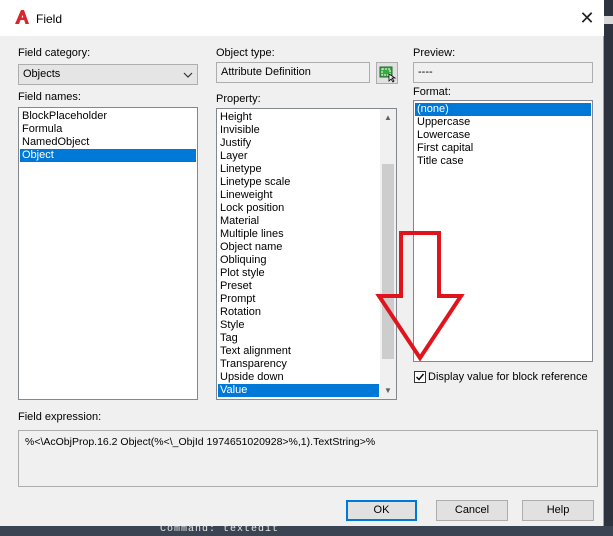 This screenshot has width=613, height=536. Describe the element at coordinates (298, 312) in the screenshot. I see `list-item: Rotation` at that location.